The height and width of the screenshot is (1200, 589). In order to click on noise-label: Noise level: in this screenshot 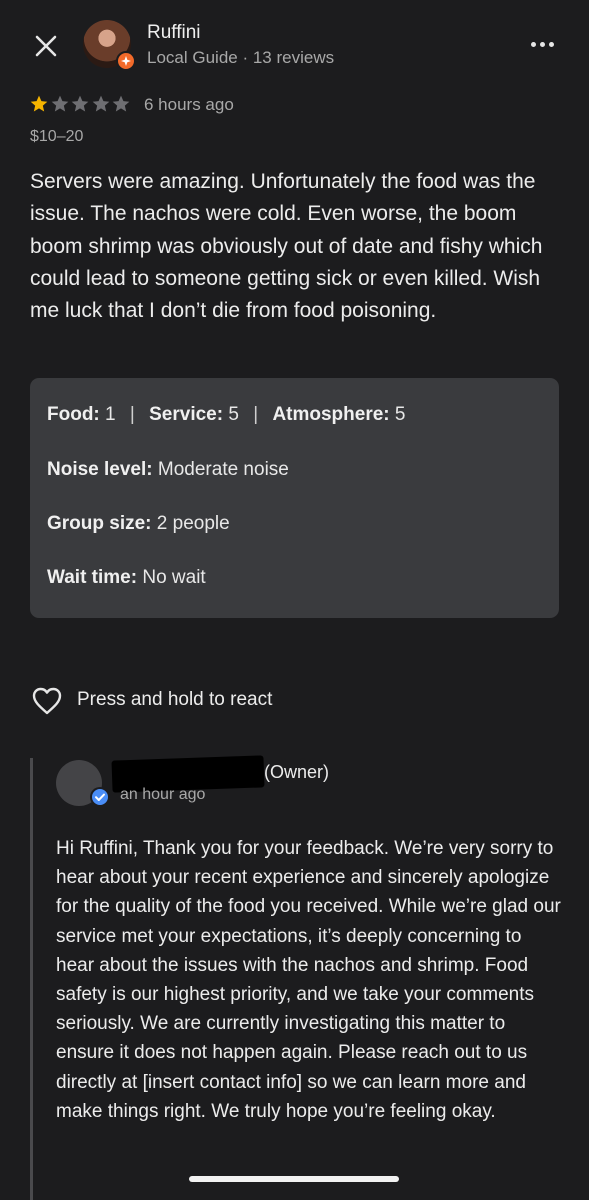, I will do `click(100, 469)`.